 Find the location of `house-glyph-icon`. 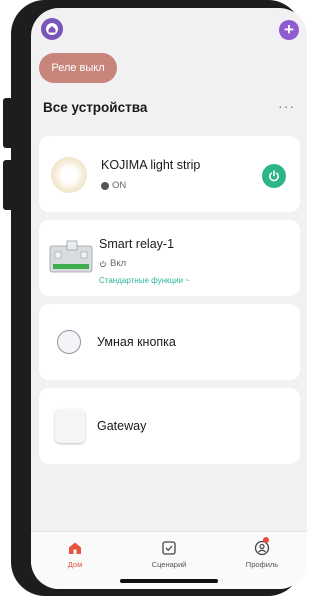

house-glyph-icon is located at coordinates (52, 29).